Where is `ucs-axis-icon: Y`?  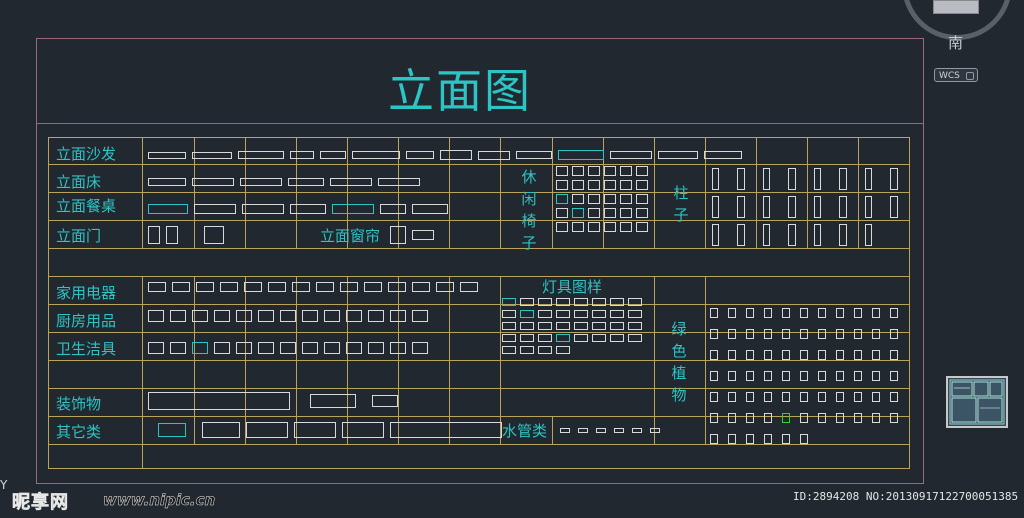
ucs-axis-icon: Y is located at coordinates (4, 485).